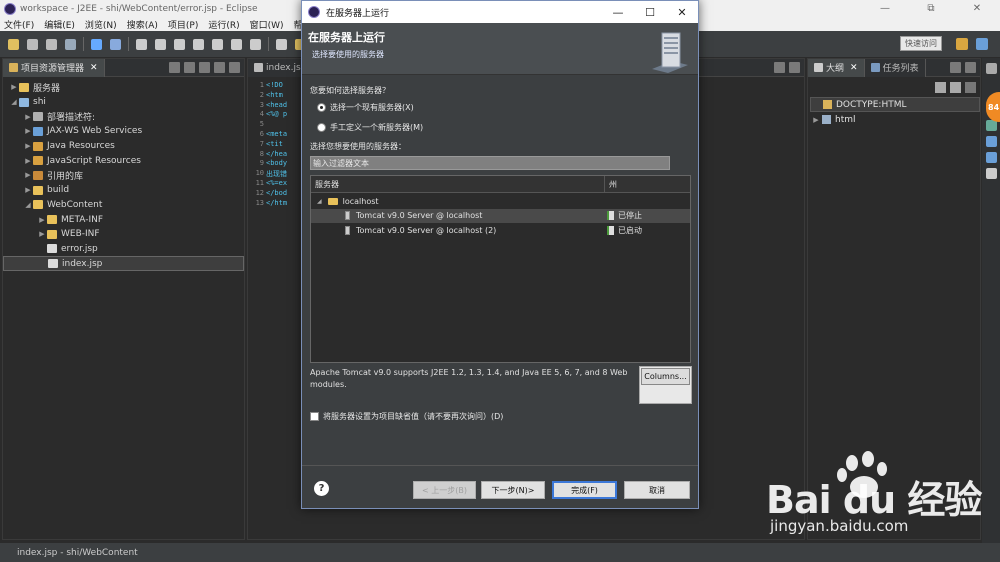 The height and width of the screenshot is (562, 1000). I want to click on tab-project-explorer: 项目资源管理器 ✕, so click(54, 67).